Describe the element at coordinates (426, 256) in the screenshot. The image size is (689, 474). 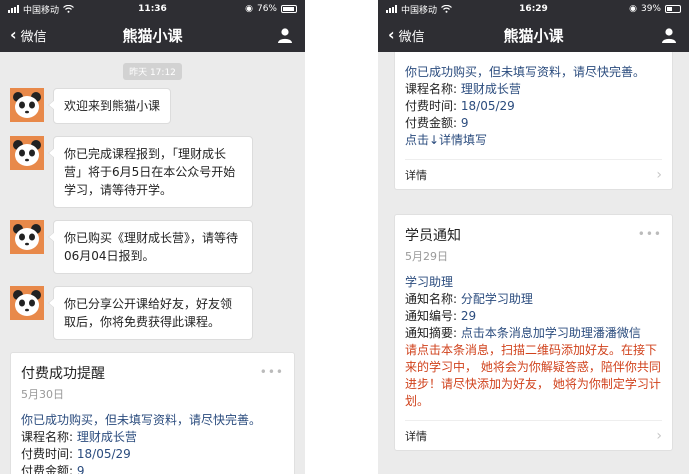
I see `card-date: 5月29日` at that location.